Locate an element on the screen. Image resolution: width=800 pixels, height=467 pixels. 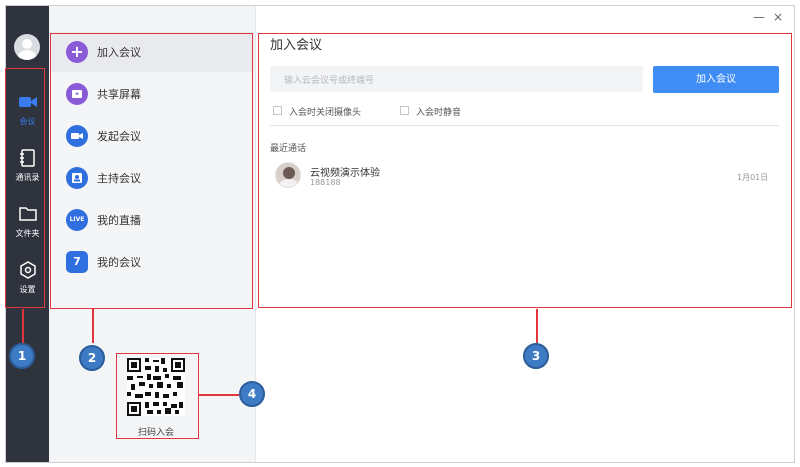
camera-off-checkbox: 入会时关闭摄像头 is located at coordinates (333, 111).